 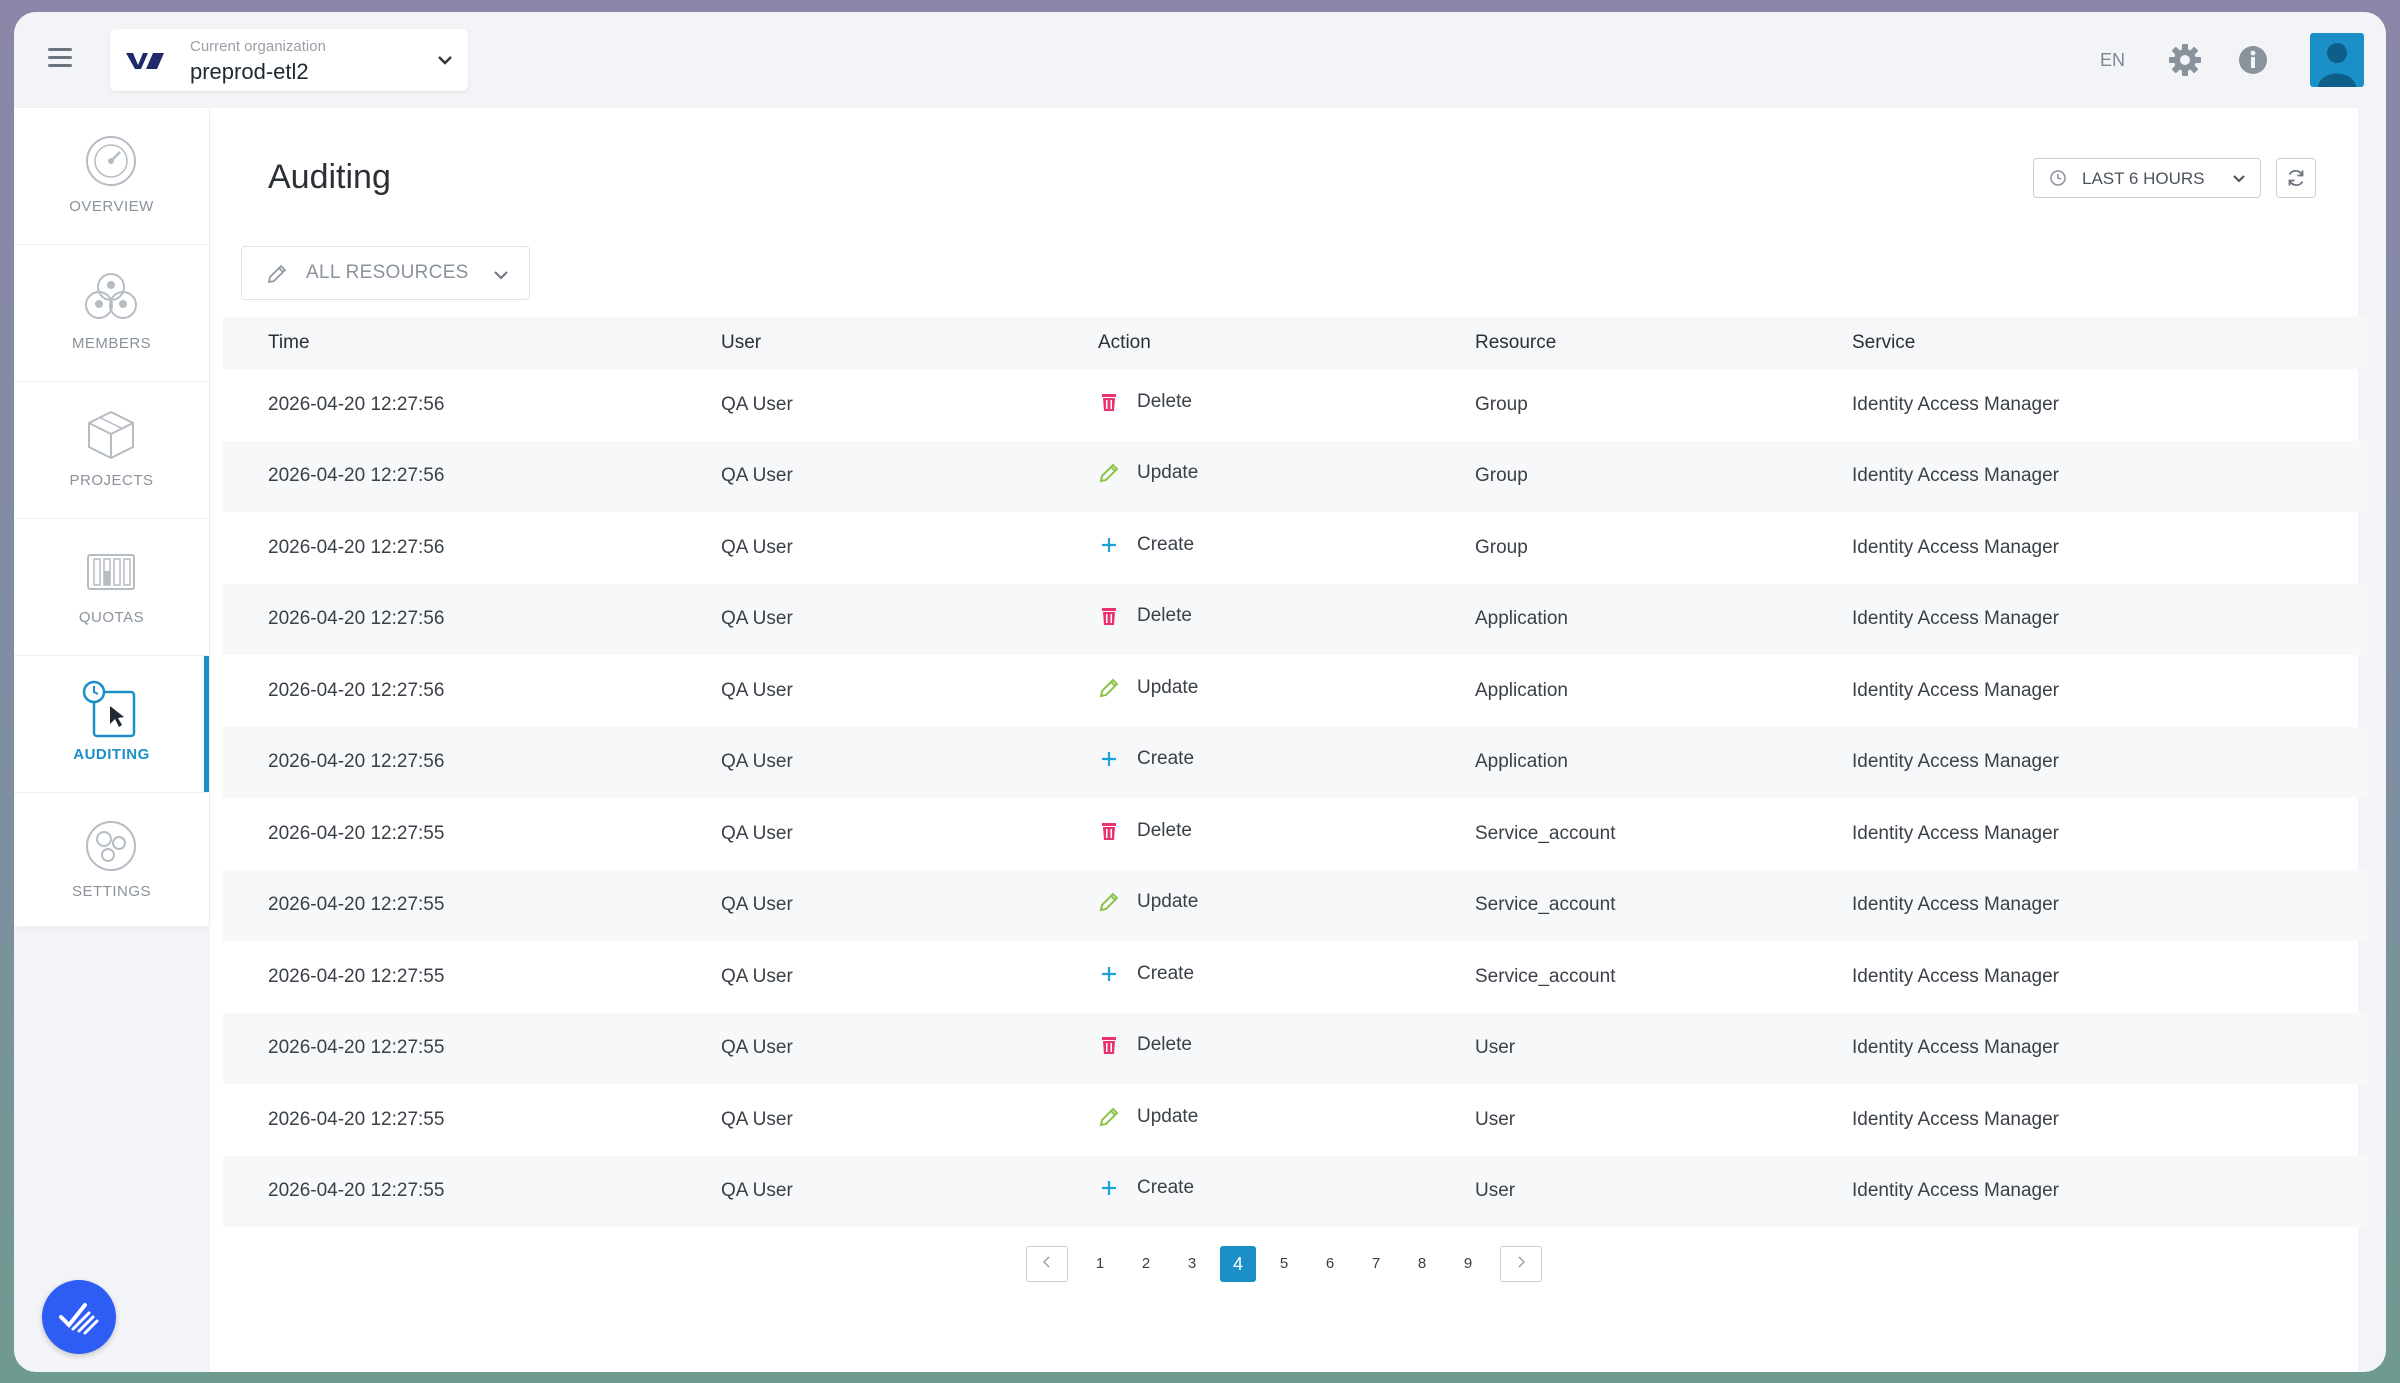 I want to click on sidebar-item-settings: SETTINGS, so click(x=111, y=861).